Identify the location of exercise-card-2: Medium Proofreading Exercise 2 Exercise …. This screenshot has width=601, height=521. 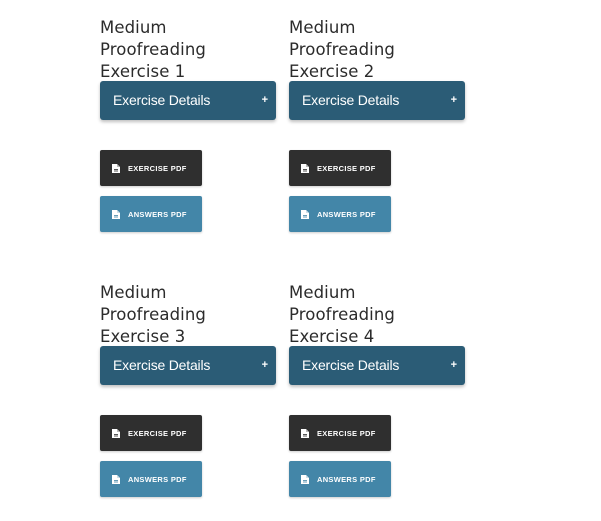
(377, 124).